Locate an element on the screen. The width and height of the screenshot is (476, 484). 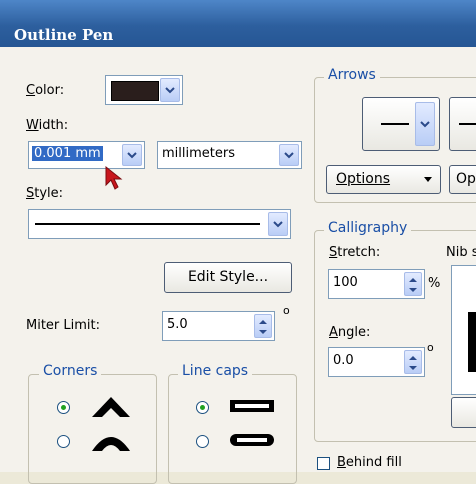
calligraphy-legend: Calligraphy is located at coordinates (368, 228).